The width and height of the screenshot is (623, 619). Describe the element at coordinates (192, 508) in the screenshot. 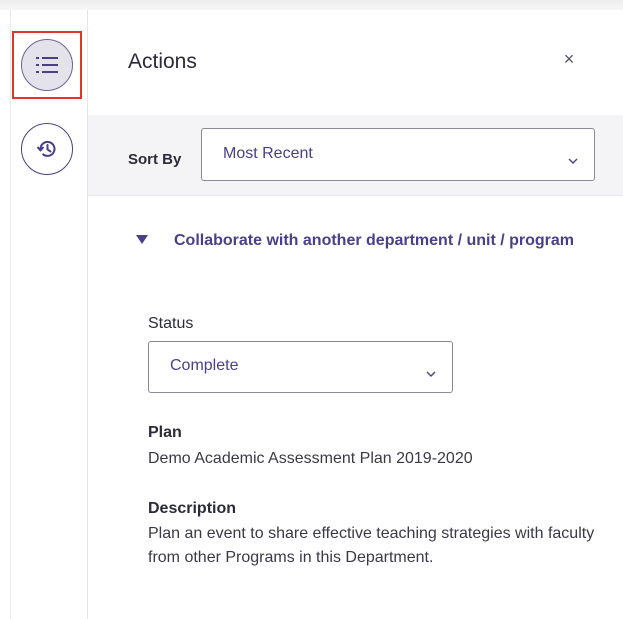

I see `description-label: Description` at that location.